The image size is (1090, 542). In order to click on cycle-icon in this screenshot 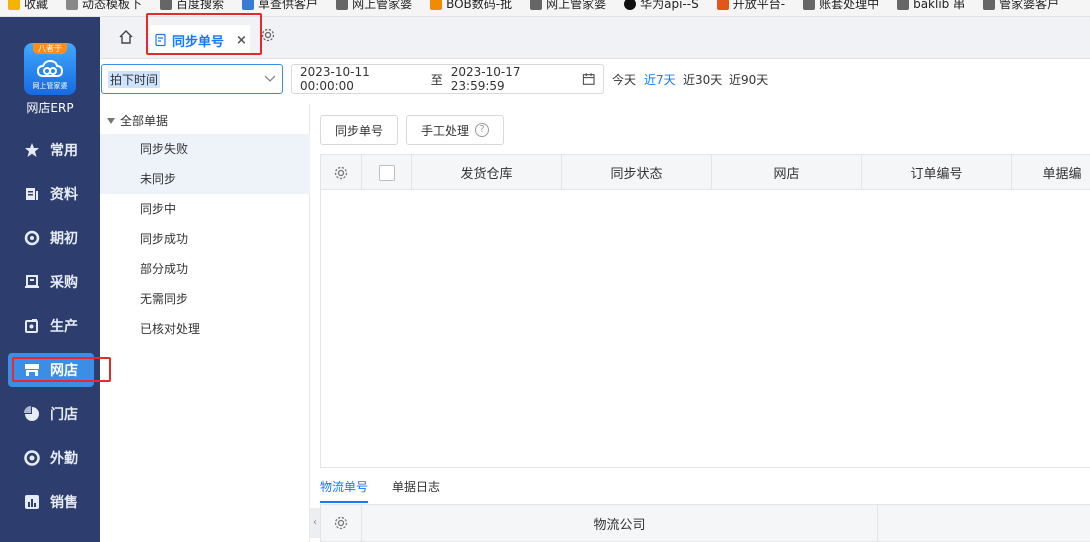, I will do `click(32, 238)`.